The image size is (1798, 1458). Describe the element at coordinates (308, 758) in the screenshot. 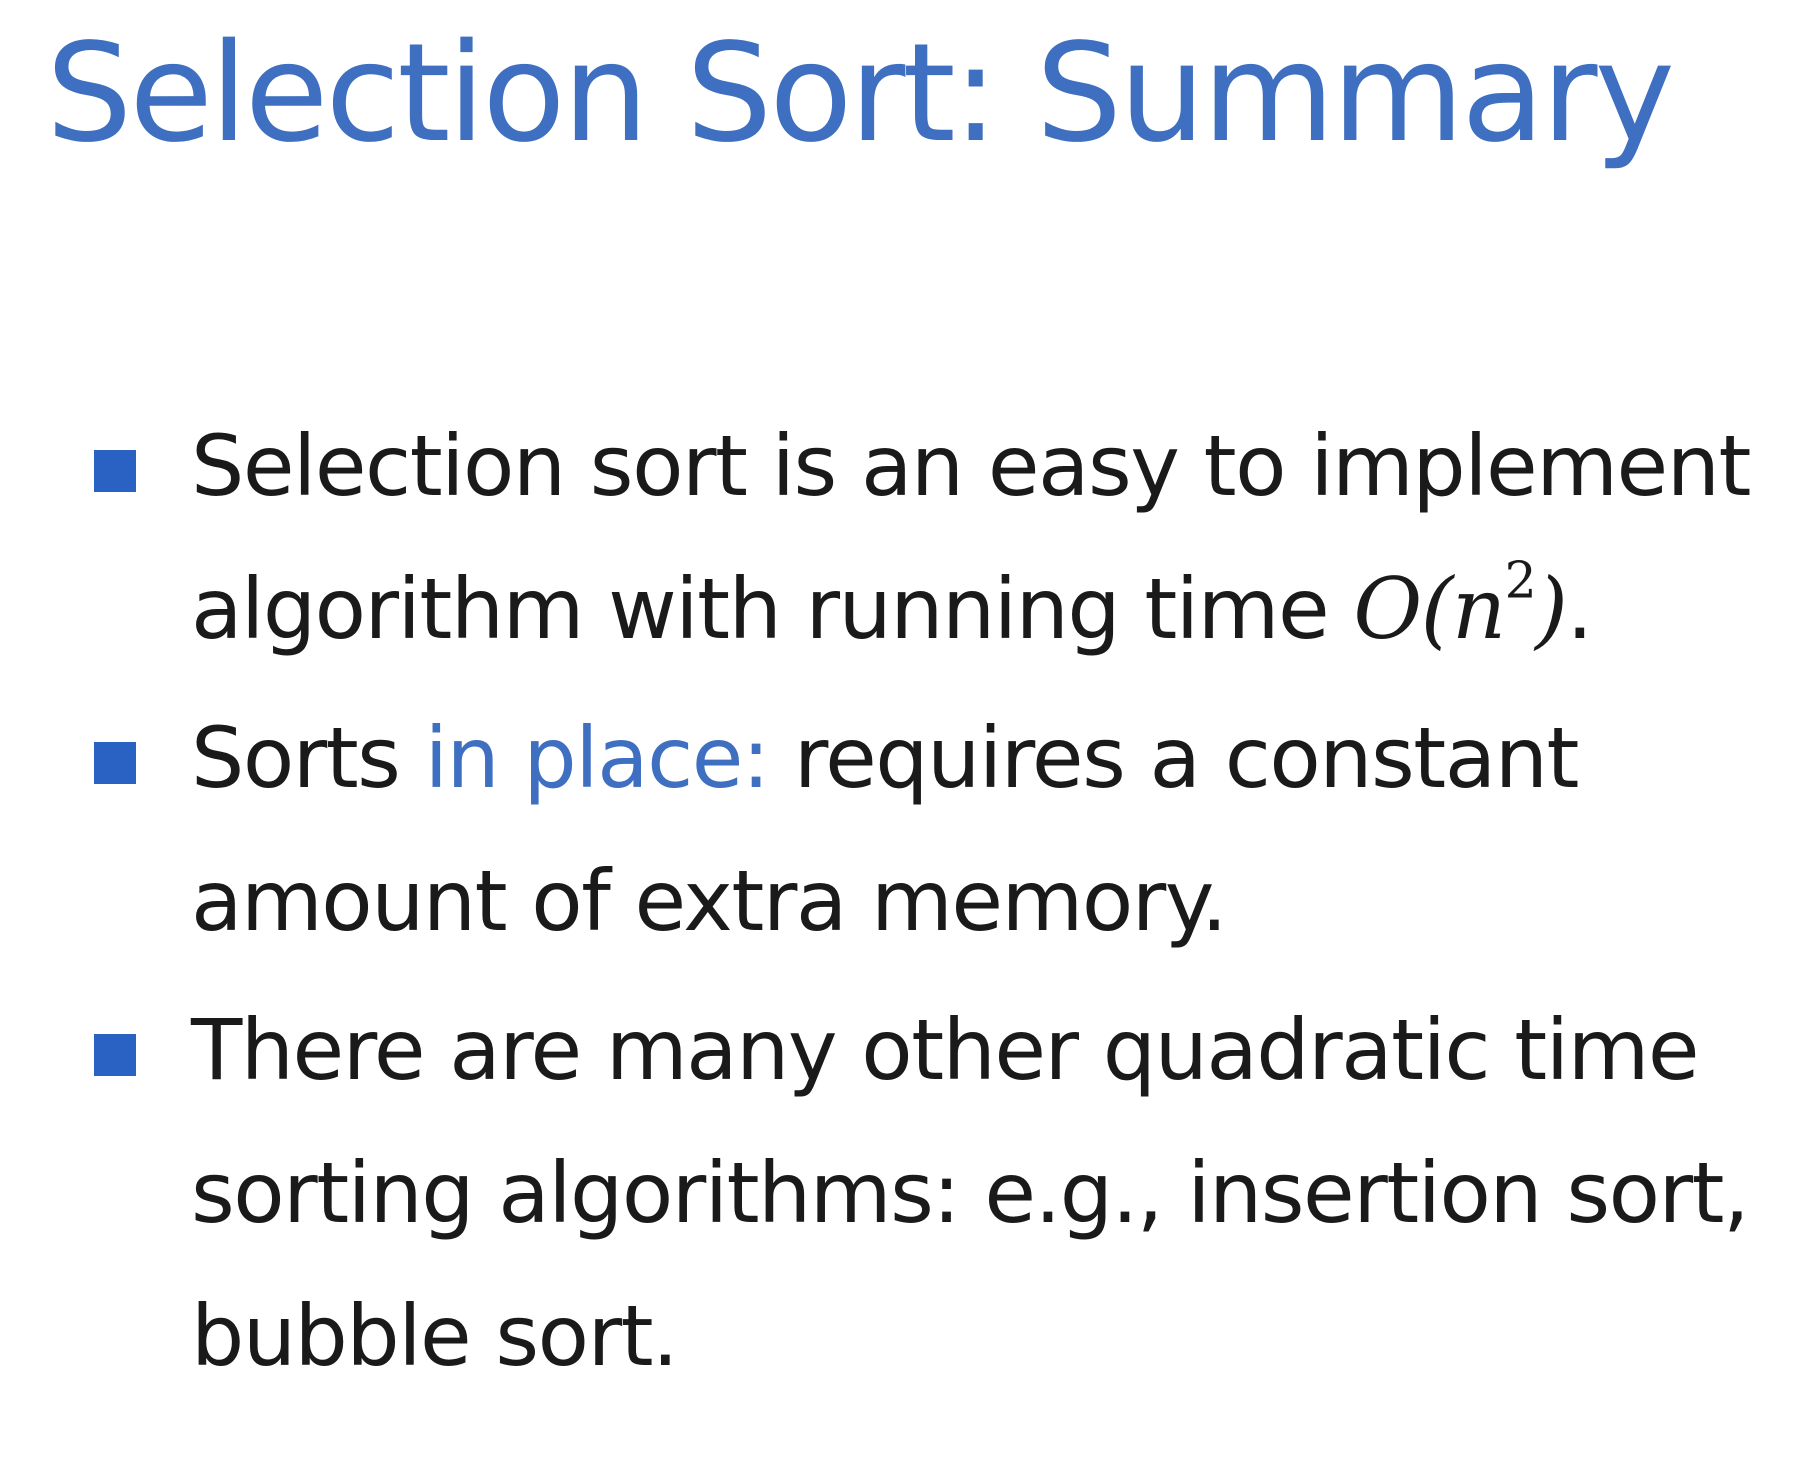

I see `bullet-text: Sorts` at that location.